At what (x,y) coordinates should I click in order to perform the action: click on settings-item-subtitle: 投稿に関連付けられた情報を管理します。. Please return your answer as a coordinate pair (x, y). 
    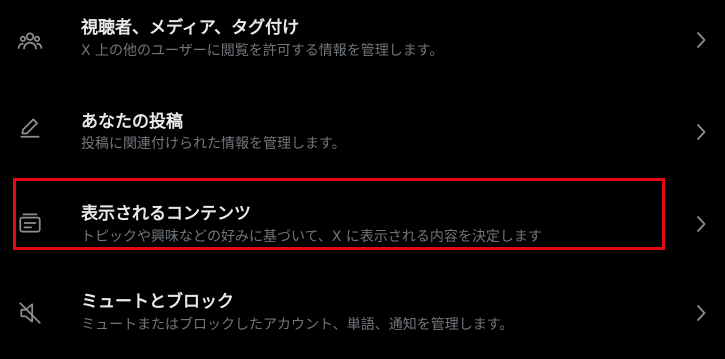
    Looking at the image, I should click on (213, 144).